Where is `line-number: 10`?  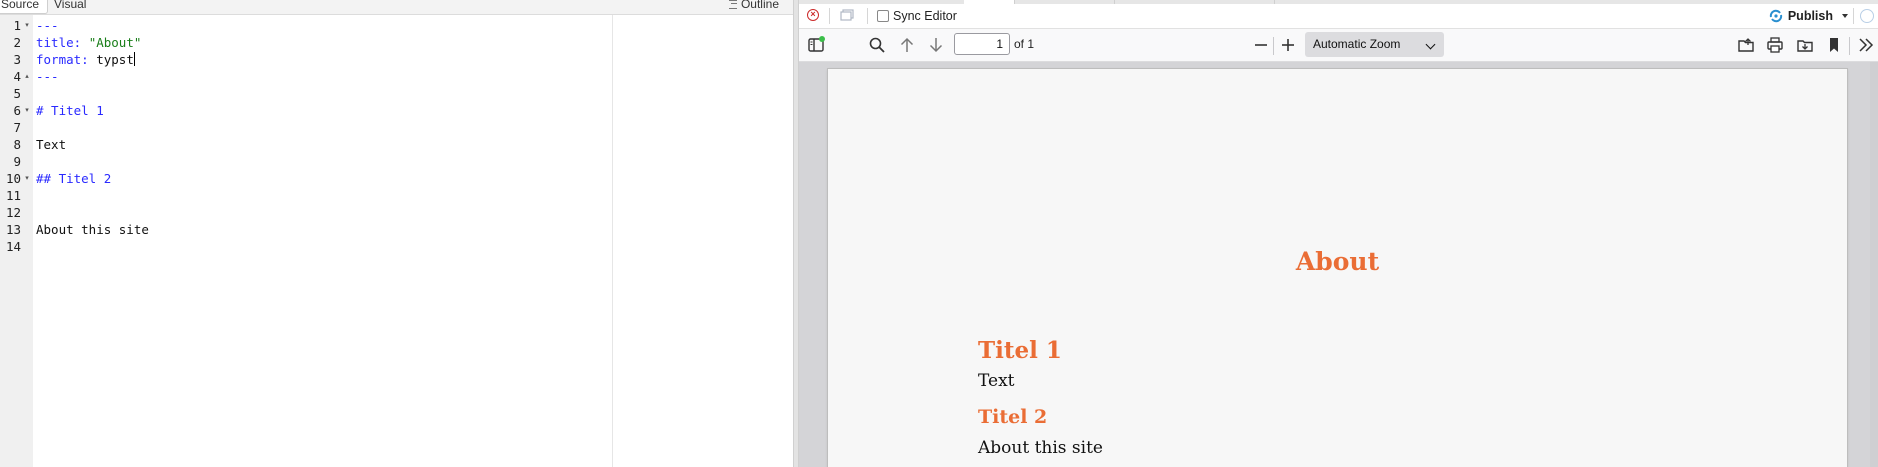 line-number: 10 is located at coordinates (13, 178).